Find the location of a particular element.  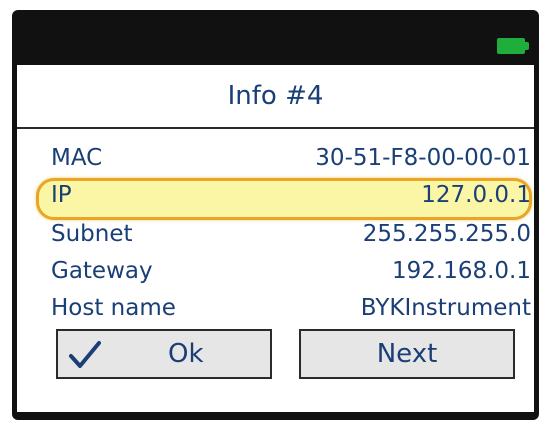

info-row-subnet: Subnet 255.255.255.0 is located at coordinates (291, 234).